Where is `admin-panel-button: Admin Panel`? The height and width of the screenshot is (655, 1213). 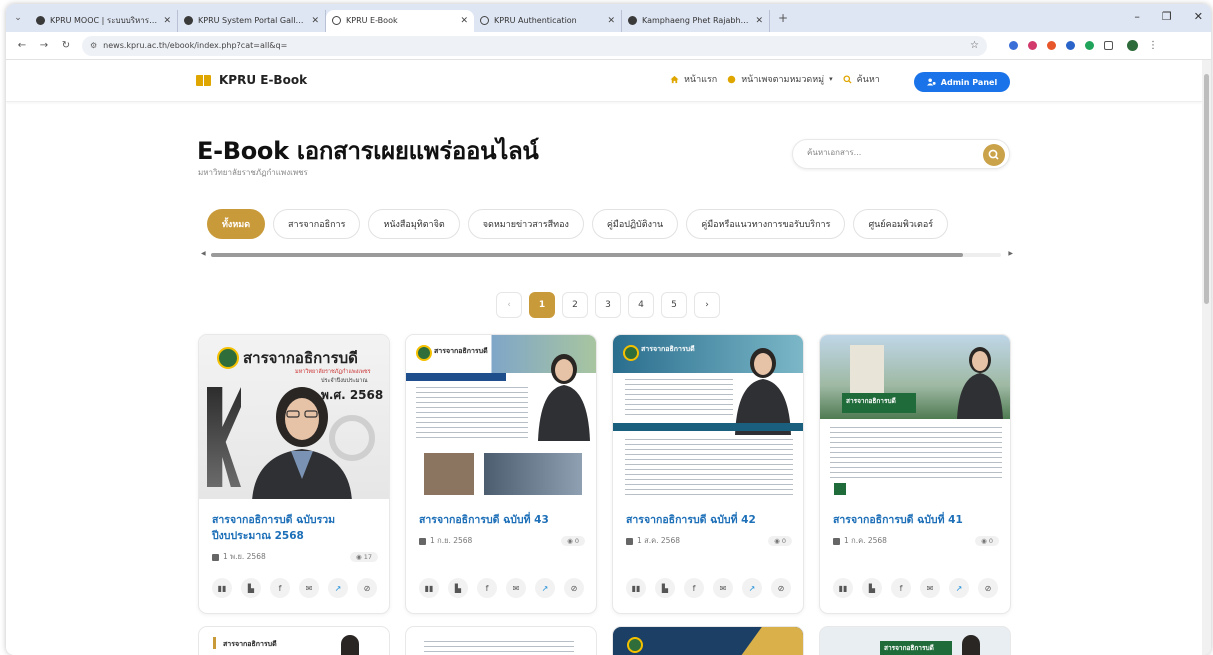
admin-panel-button: Admin Panel is located at coordinates (962, 82).